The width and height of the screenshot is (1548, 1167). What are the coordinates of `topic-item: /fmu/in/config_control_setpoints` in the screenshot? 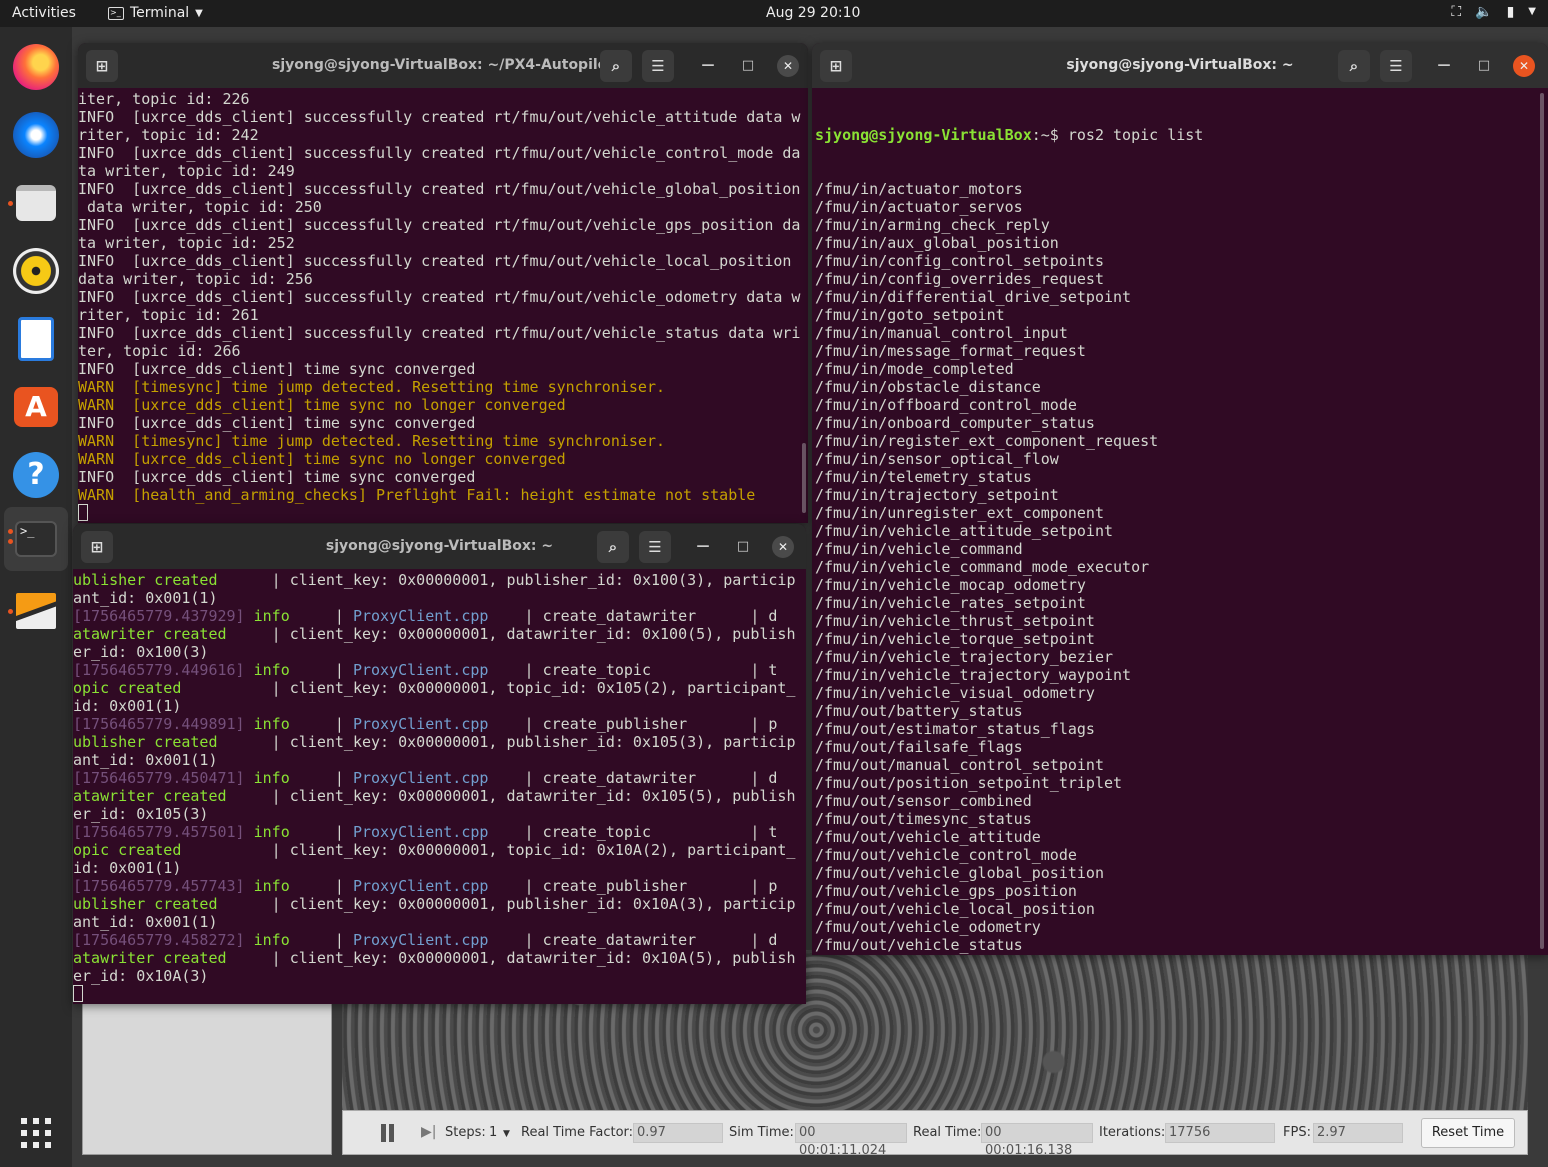 It's located at (959, 261).